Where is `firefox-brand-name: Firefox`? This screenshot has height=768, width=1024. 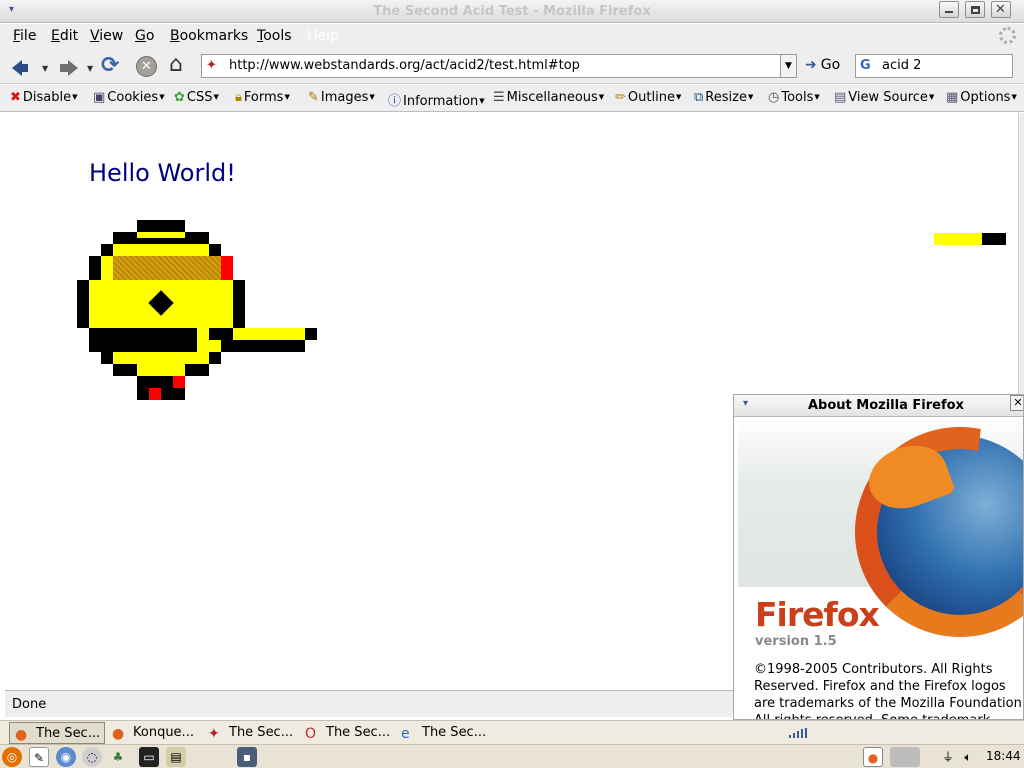 firefox-brand-name: Firefox is located at coordinates (817, 614).